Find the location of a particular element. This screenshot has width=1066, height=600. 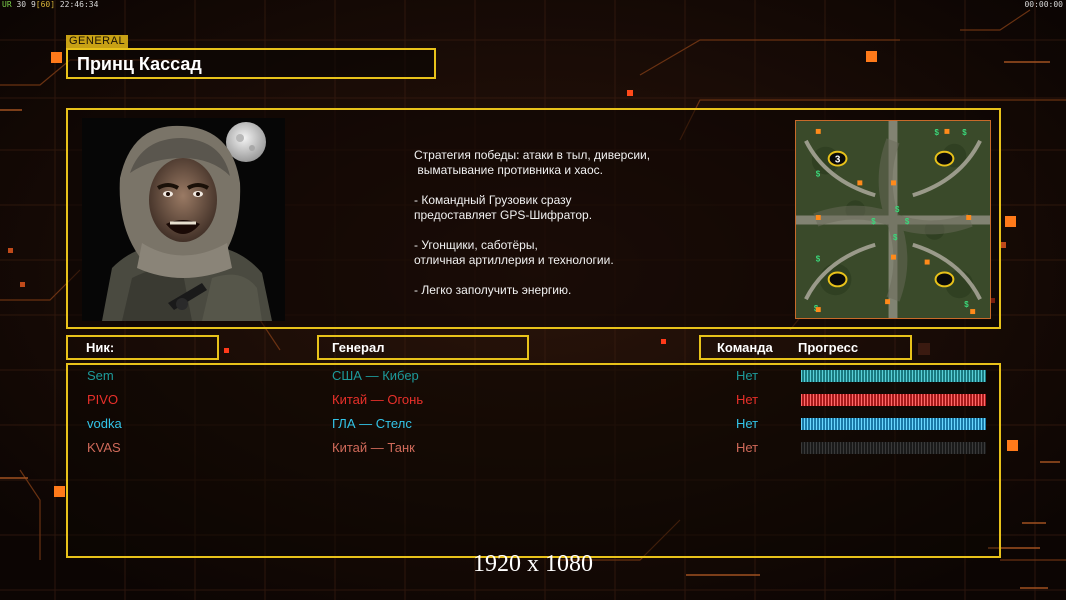

player-general: Китай — Огонь is located at coordinates (378, 399).